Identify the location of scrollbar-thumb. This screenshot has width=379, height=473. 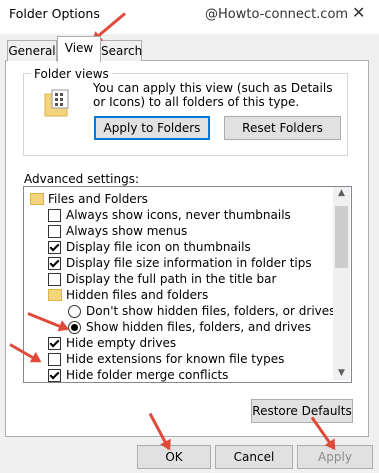
(341, 237).